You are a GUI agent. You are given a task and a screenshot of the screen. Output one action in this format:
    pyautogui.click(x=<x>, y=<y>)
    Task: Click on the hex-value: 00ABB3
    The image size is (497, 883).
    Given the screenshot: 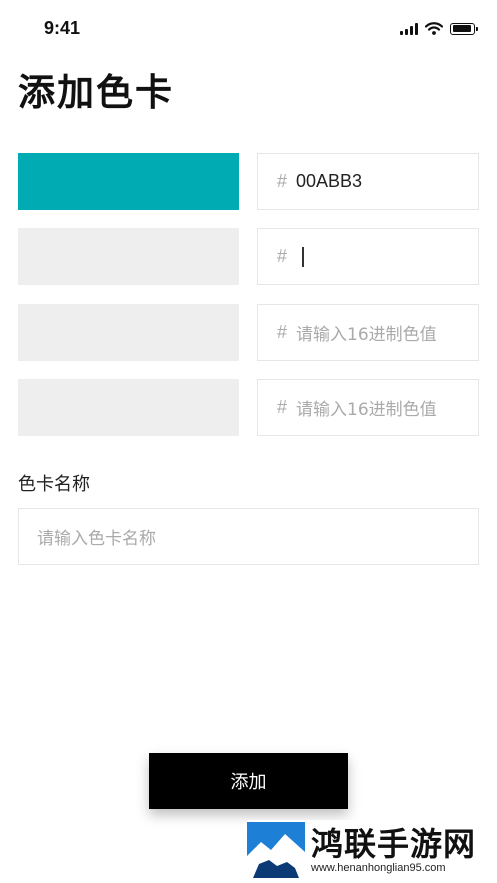 What is the action you would take?
    pyautogui.click(x=329, y=181)
    